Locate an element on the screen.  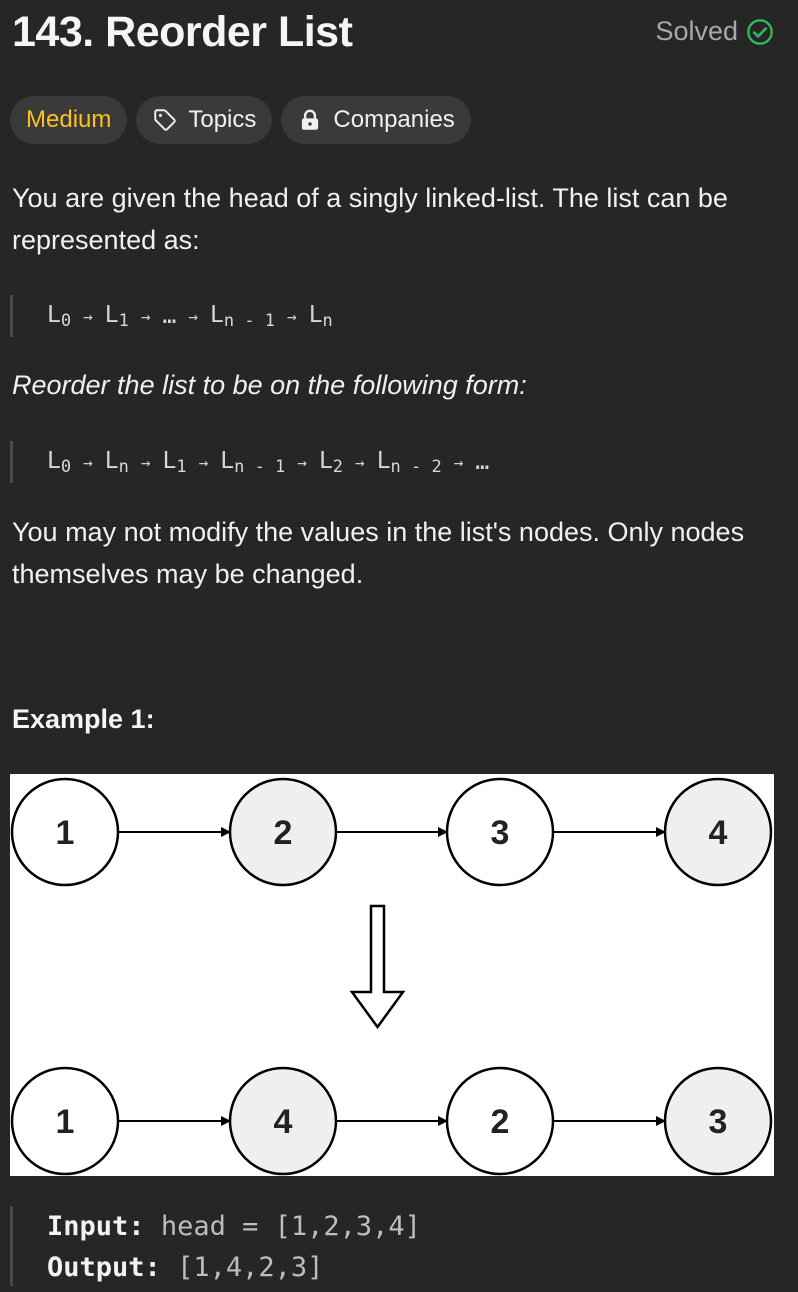
reordered-node-value: 1 is located at coordinates (65, 1122).